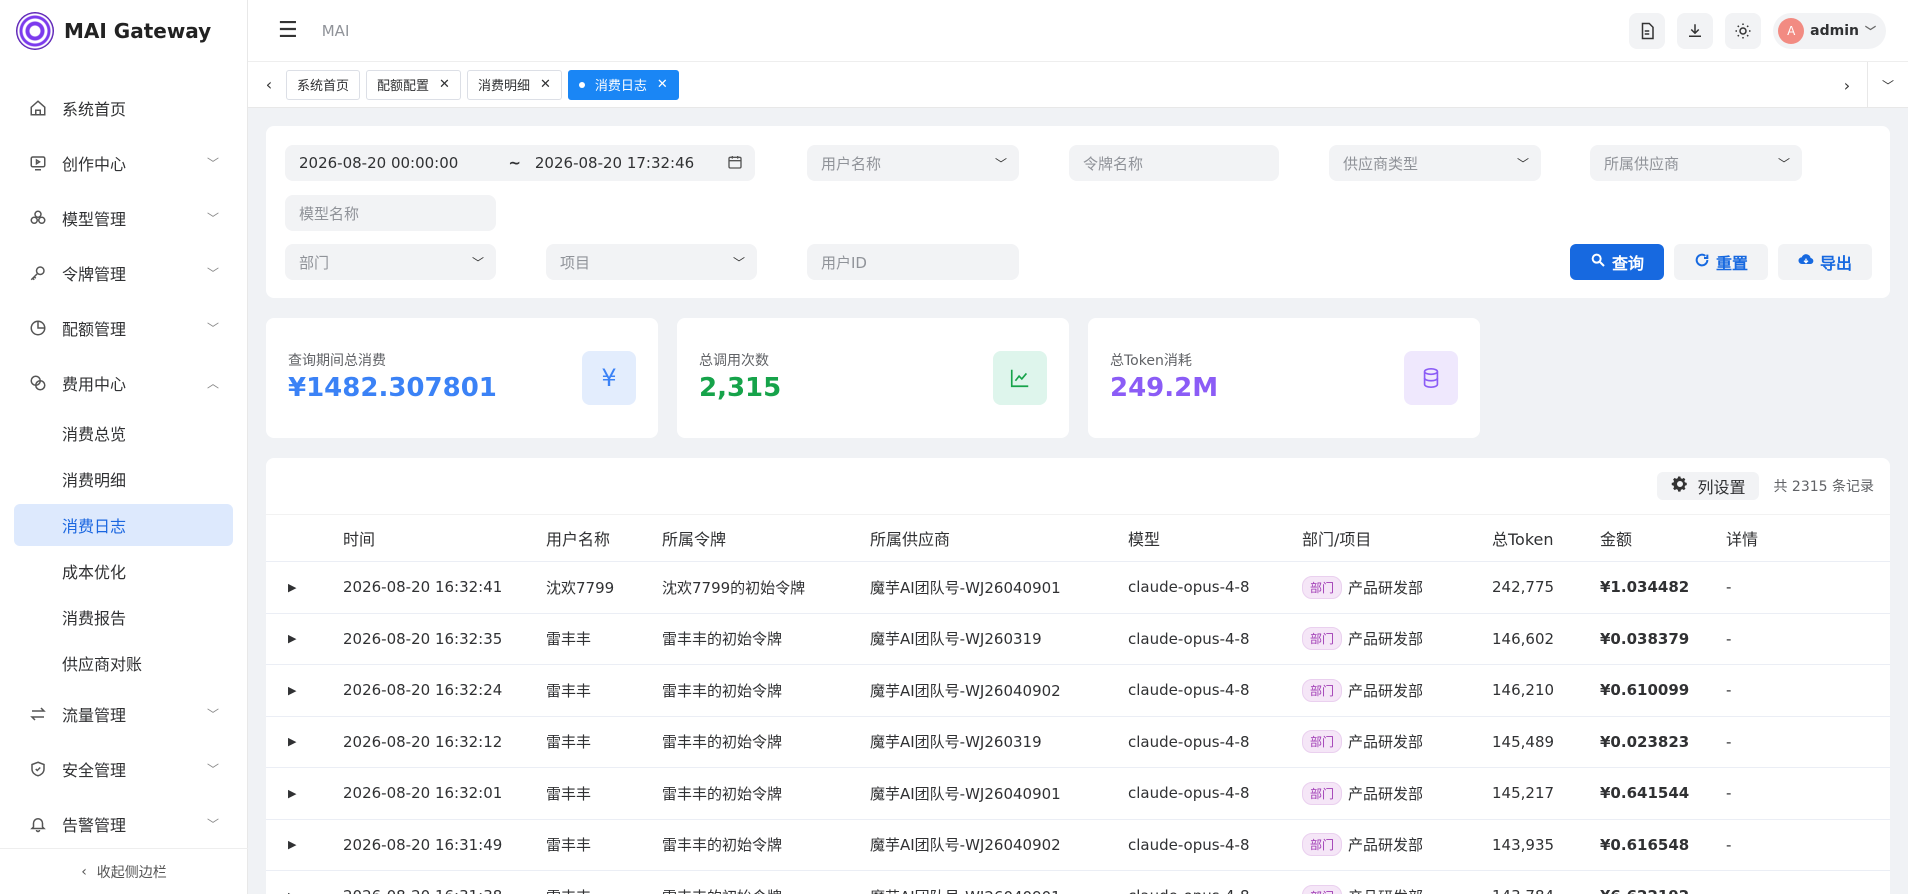 The image size is (1908, 894). Describe the element at coordinates (123, 272) in the screenshot. I see `sidebar-item-tokens: 令牌管理 ﹀` at that location.